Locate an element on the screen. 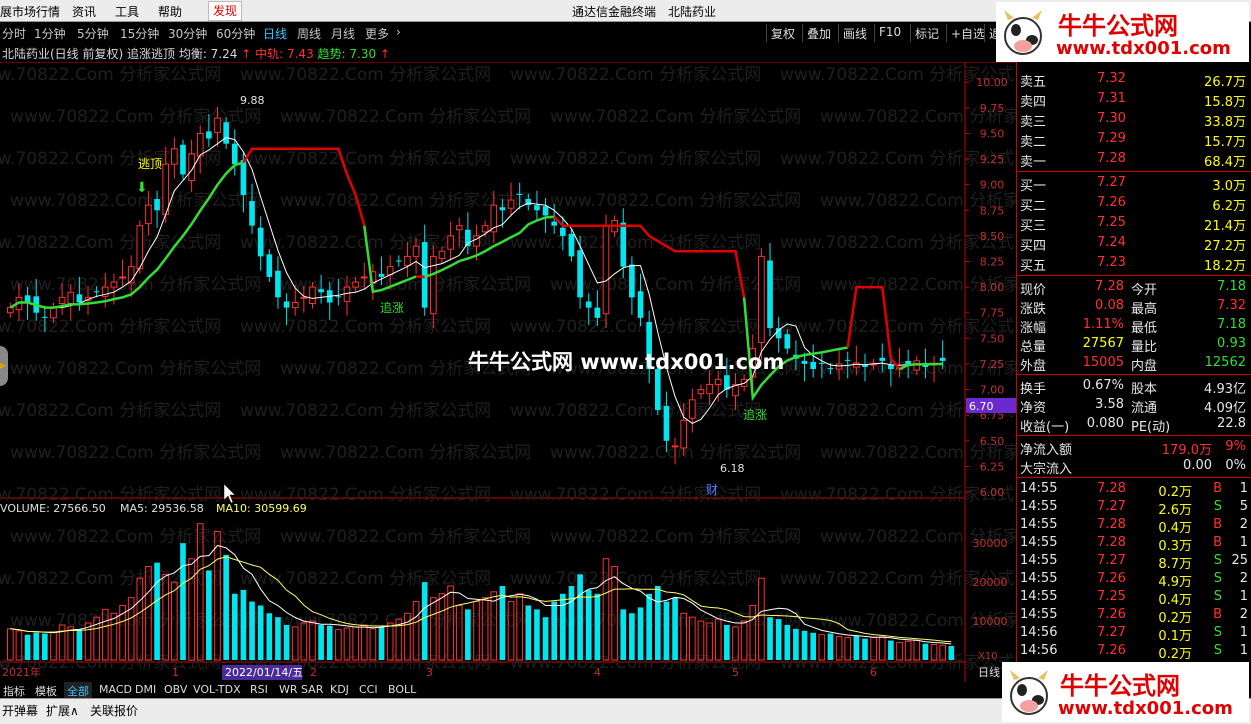 The height and width of the screenshot is (724, 1251). menu-tools: 工具 is located at coordinates (127, 11).